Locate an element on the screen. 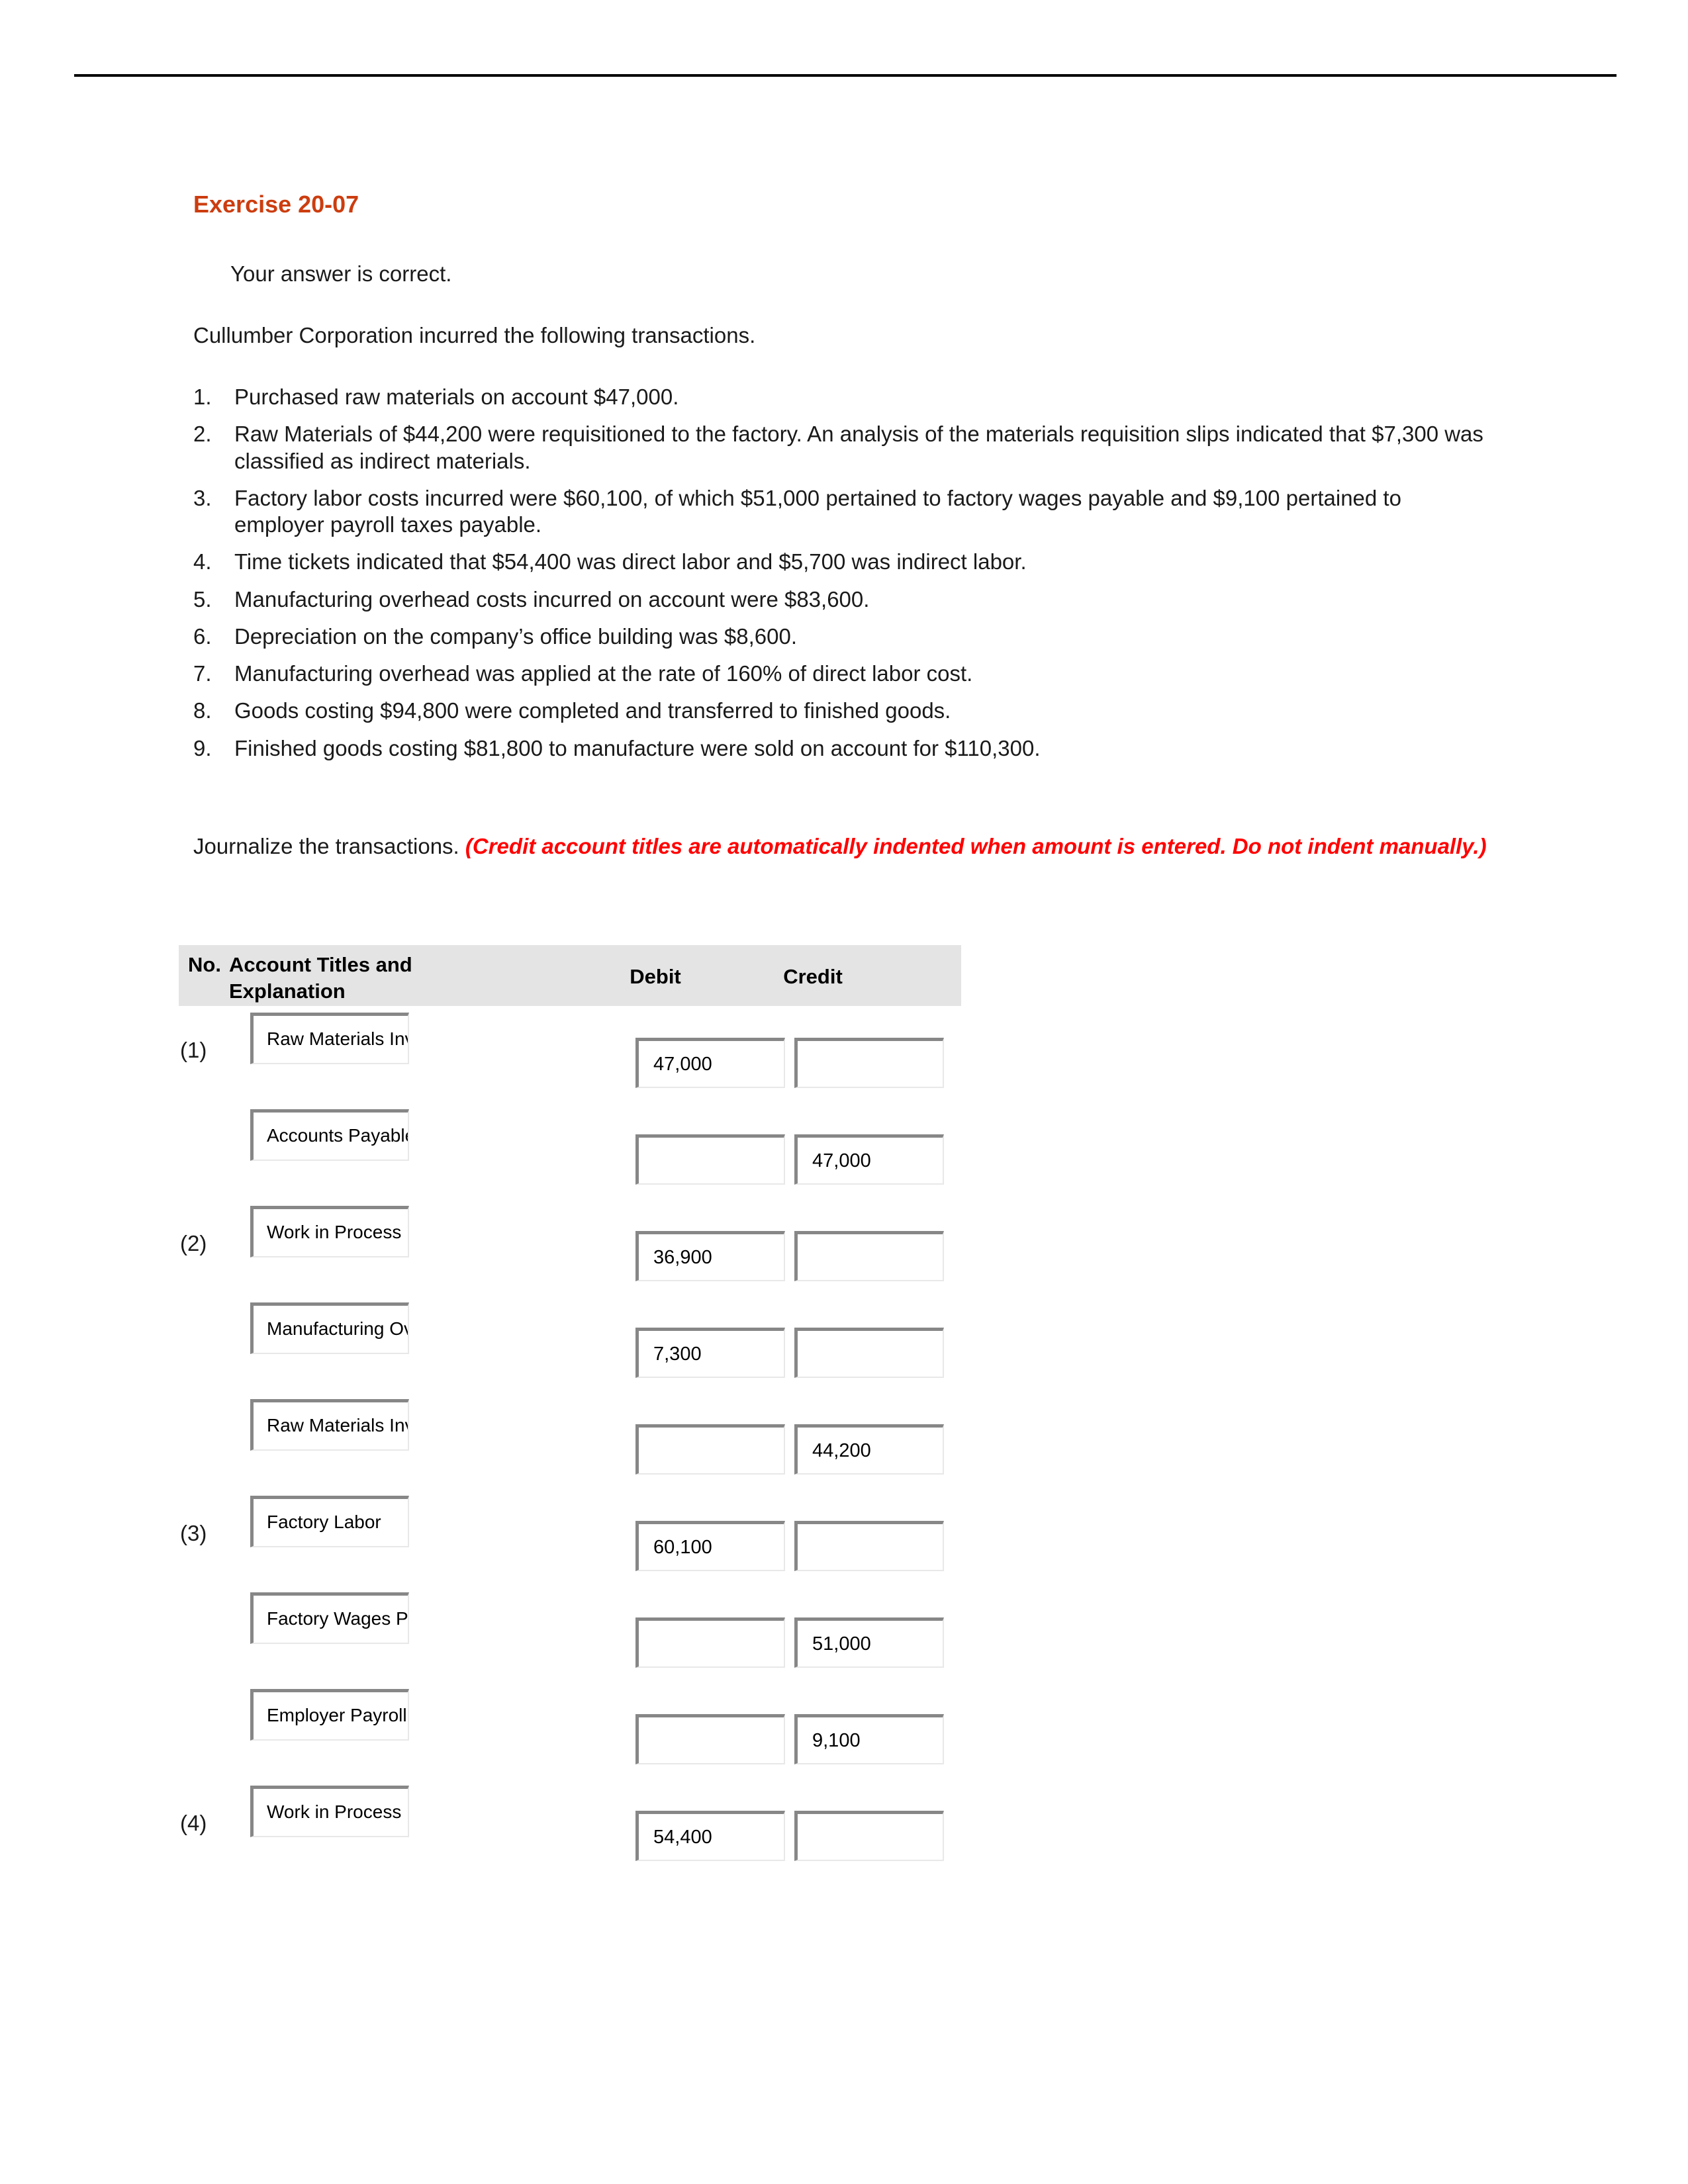  page-title: Exercise 20-07 is located at coordinates (276, 204).